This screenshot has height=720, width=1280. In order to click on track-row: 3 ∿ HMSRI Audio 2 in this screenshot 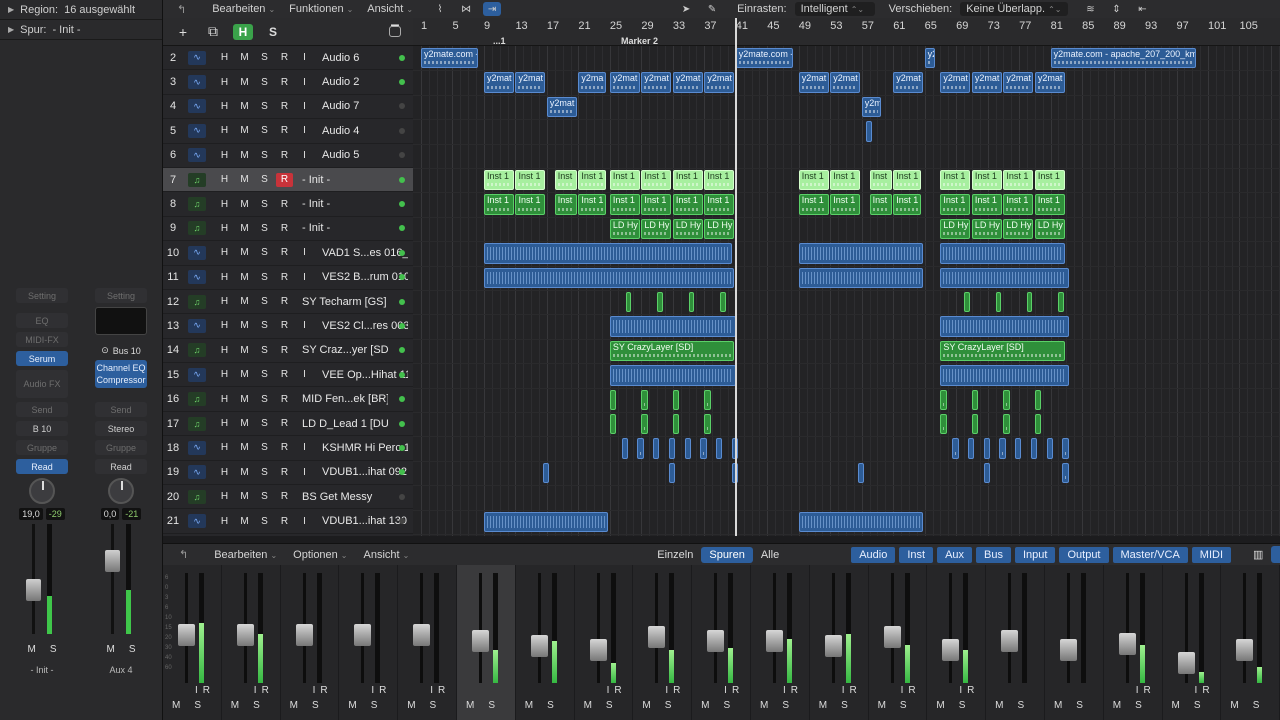, I will do `click(288, 82)`.